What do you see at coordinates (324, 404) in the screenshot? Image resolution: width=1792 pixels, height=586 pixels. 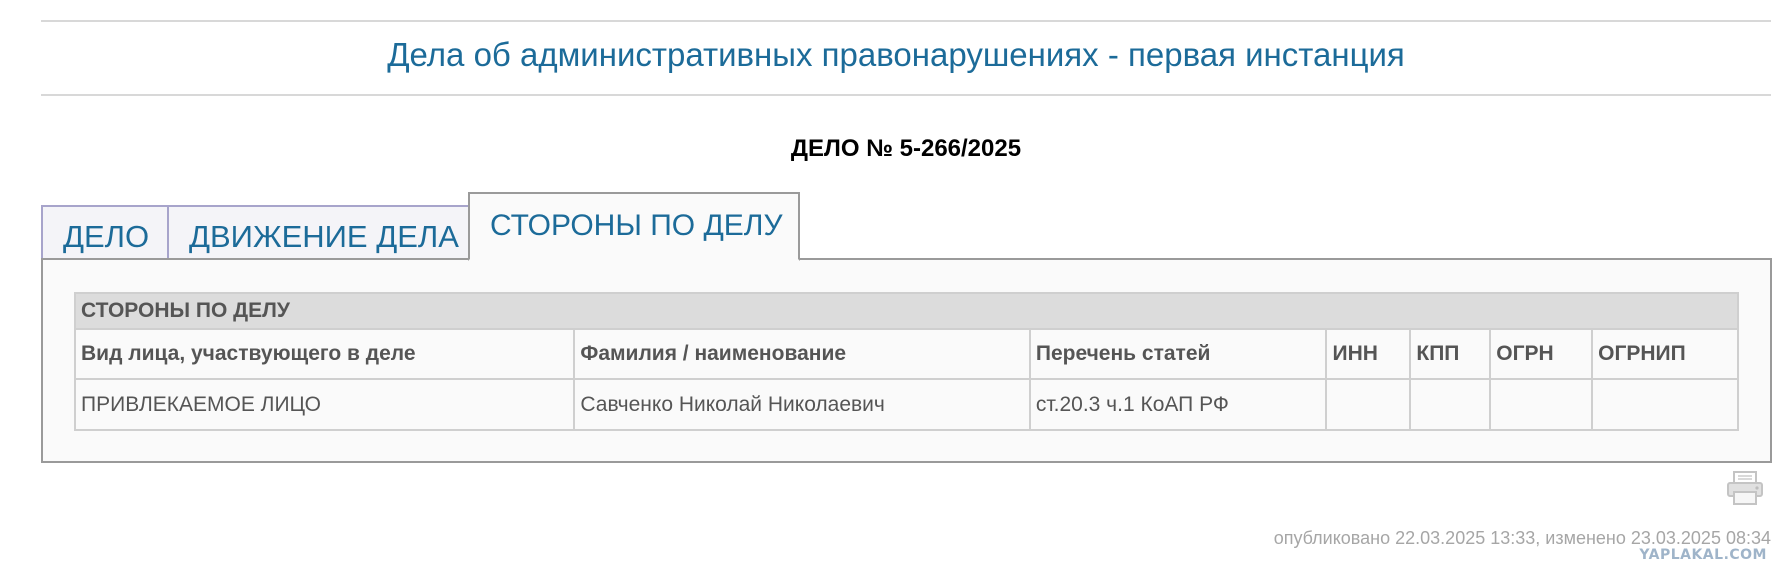 I see `cell-party-type: ПРИВЛЕКАЕМОЕ ЛИЦО` at bounding box center [324, 404].